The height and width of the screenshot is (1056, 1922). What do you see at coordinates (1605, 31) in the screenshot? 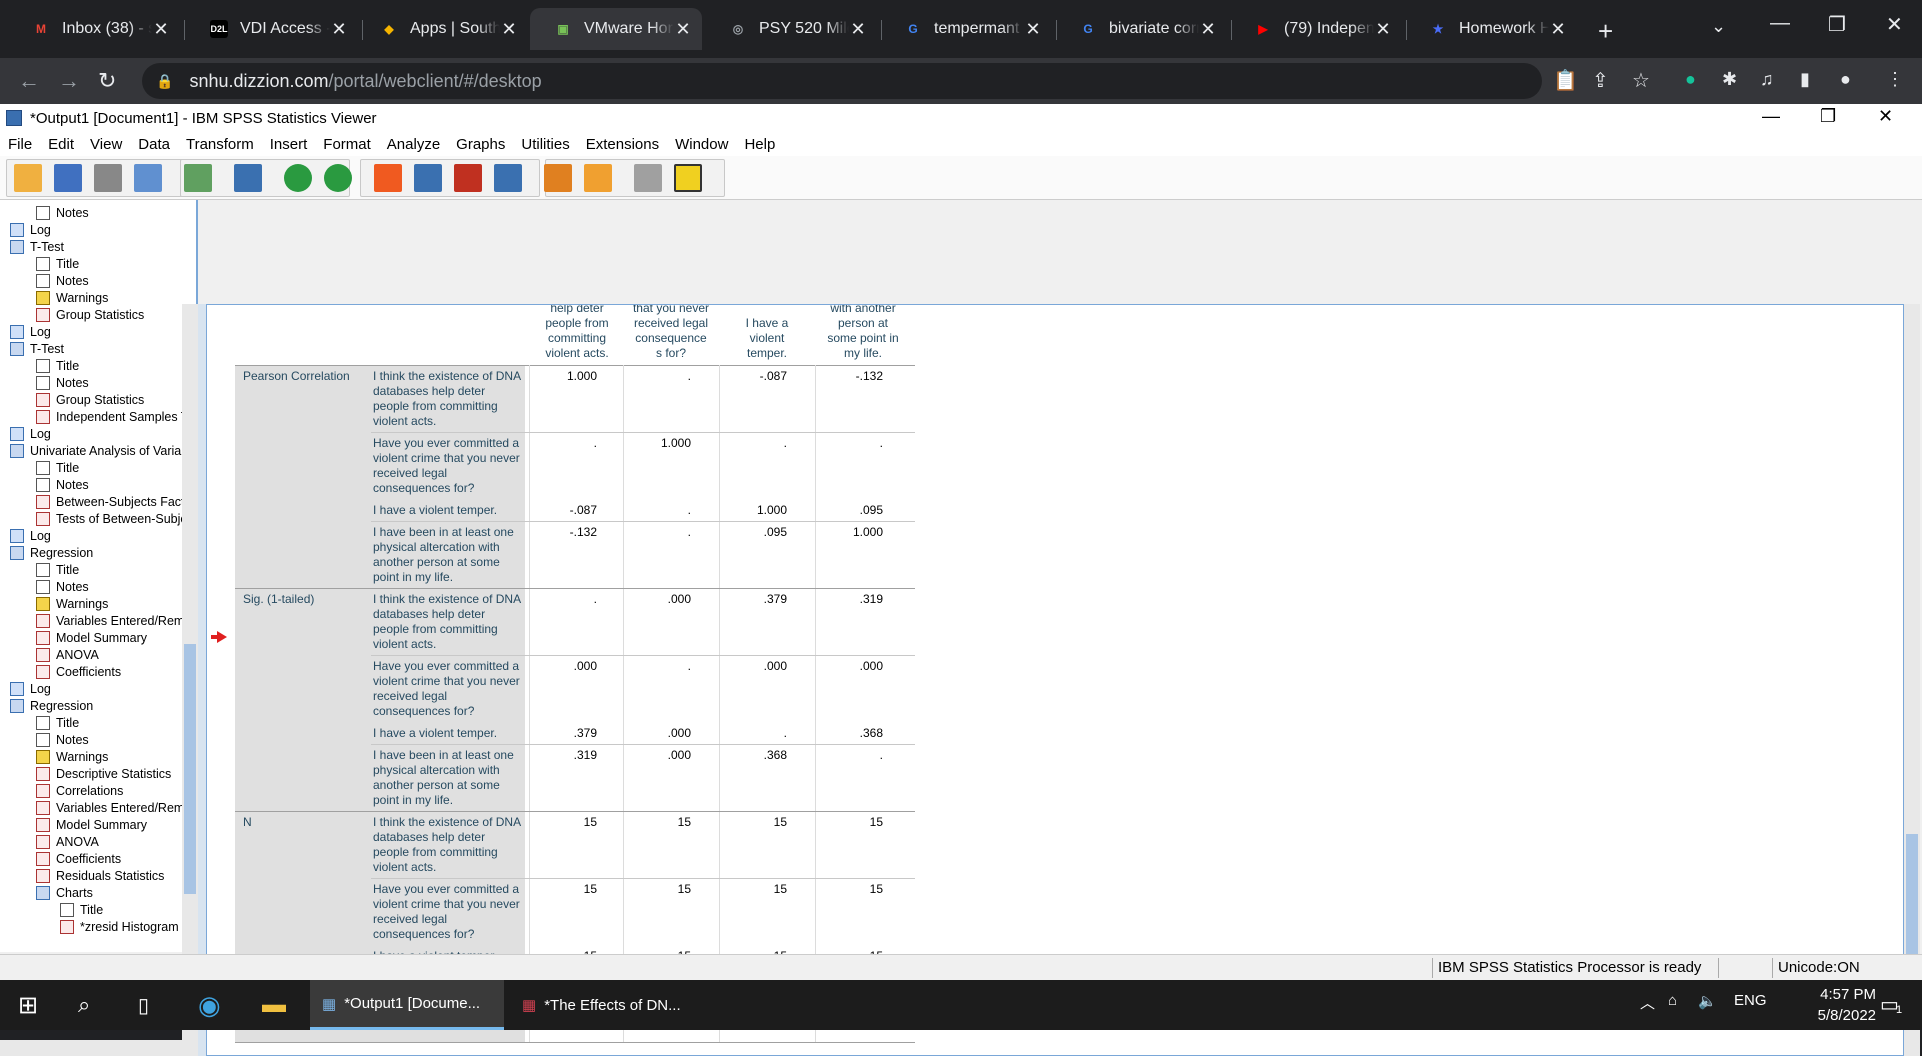
I see `new-tab-button: +` at bounding box center [1605, 31].